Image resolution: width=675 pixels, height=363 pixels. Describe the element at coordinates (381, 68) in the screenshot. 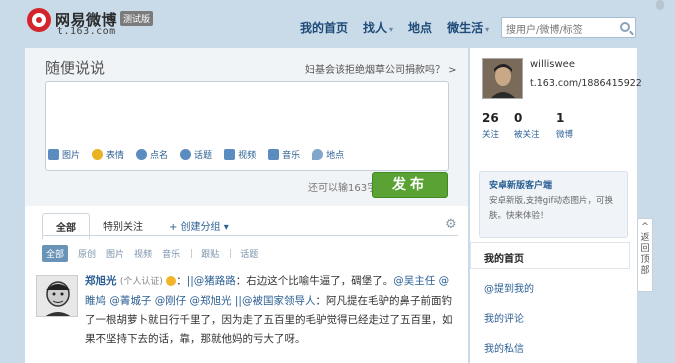

I see `hot-topic-link: 妇基会该拒绝烟草公司捐款吗？ >` at that location.